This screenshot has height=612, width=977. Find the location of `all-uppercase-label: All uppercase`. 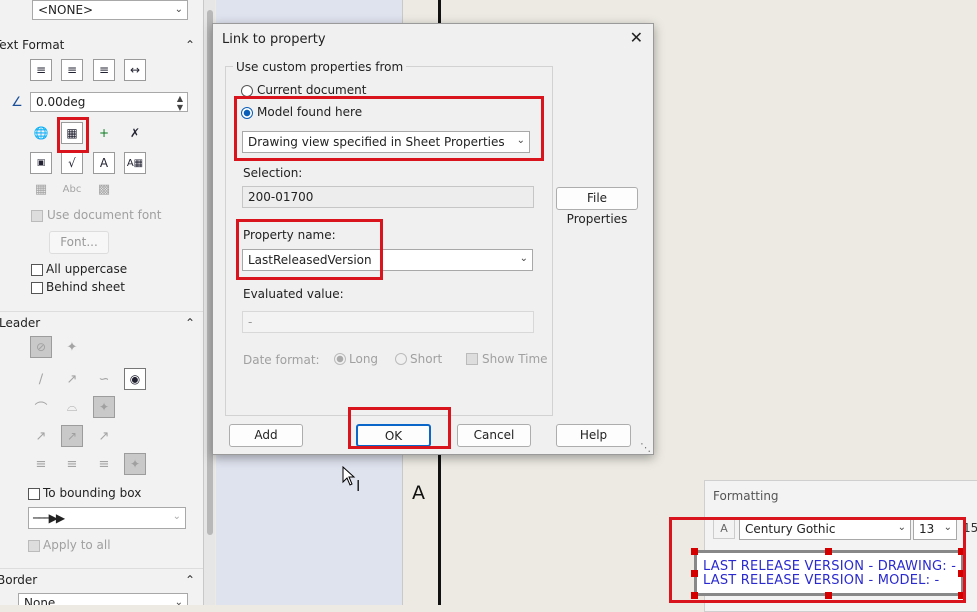

all-uppercase-label: All uppercase is located at coordinates (87, 269).